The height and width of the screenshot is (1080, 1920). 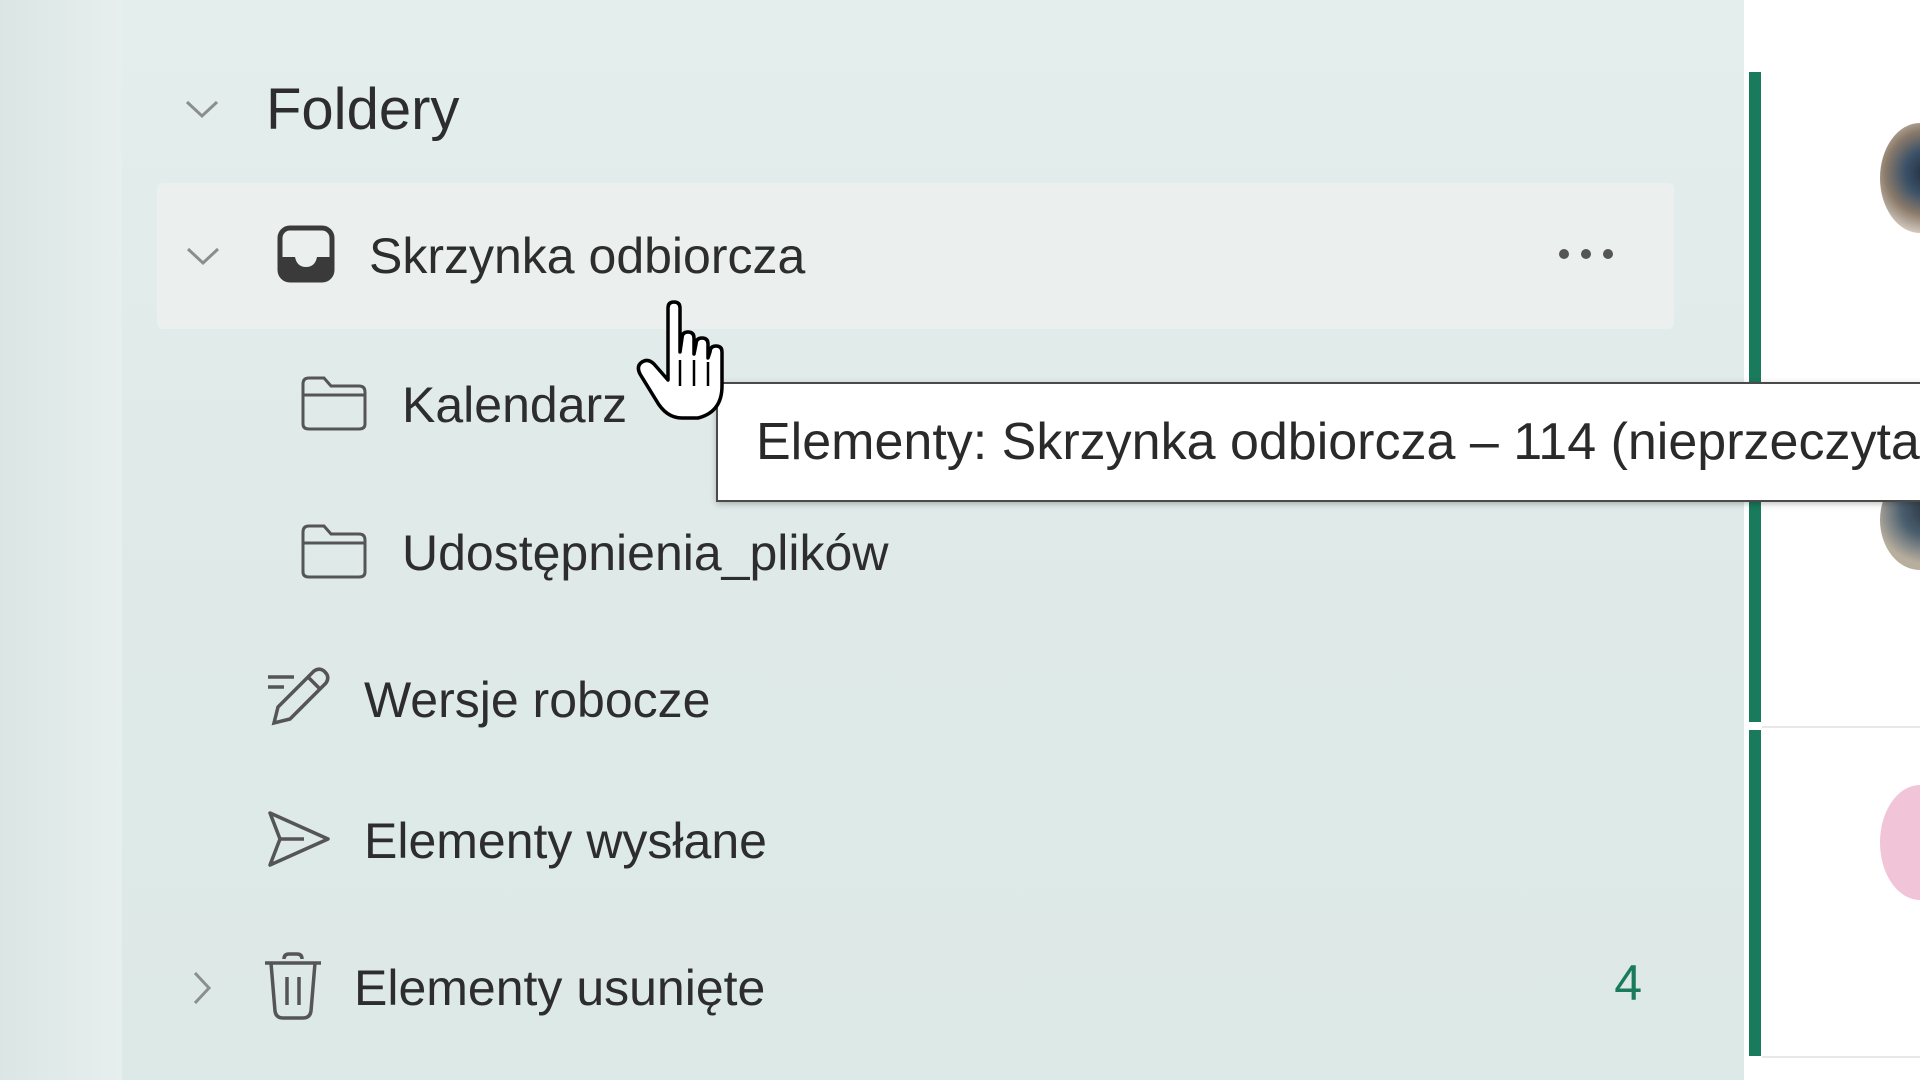 What do you see at coordinates (915, 256) in the screenshot?
I see `folder-item-inbox: Skrzynka odbiorcza` at bounding box center [915, 256].